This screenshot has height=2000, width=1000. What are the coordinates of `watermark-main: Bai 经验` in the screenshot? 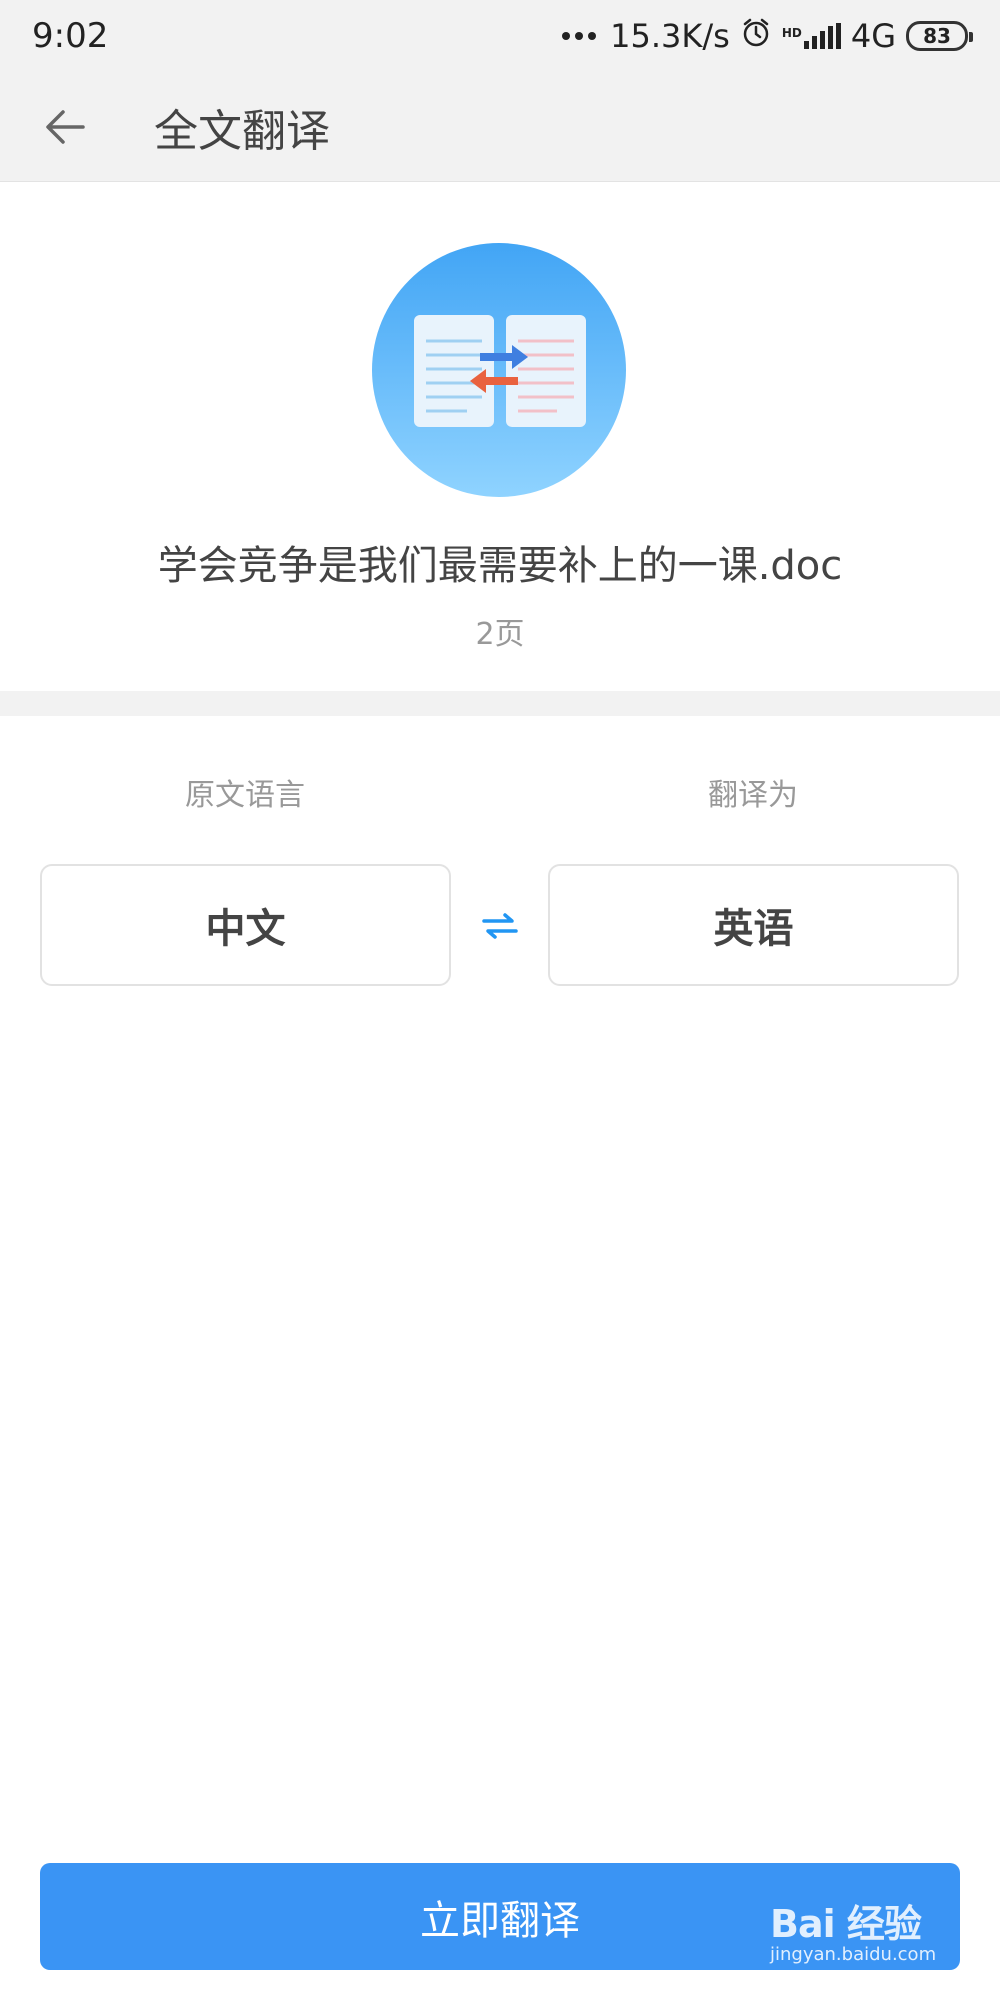 It's located at (846, 1924).